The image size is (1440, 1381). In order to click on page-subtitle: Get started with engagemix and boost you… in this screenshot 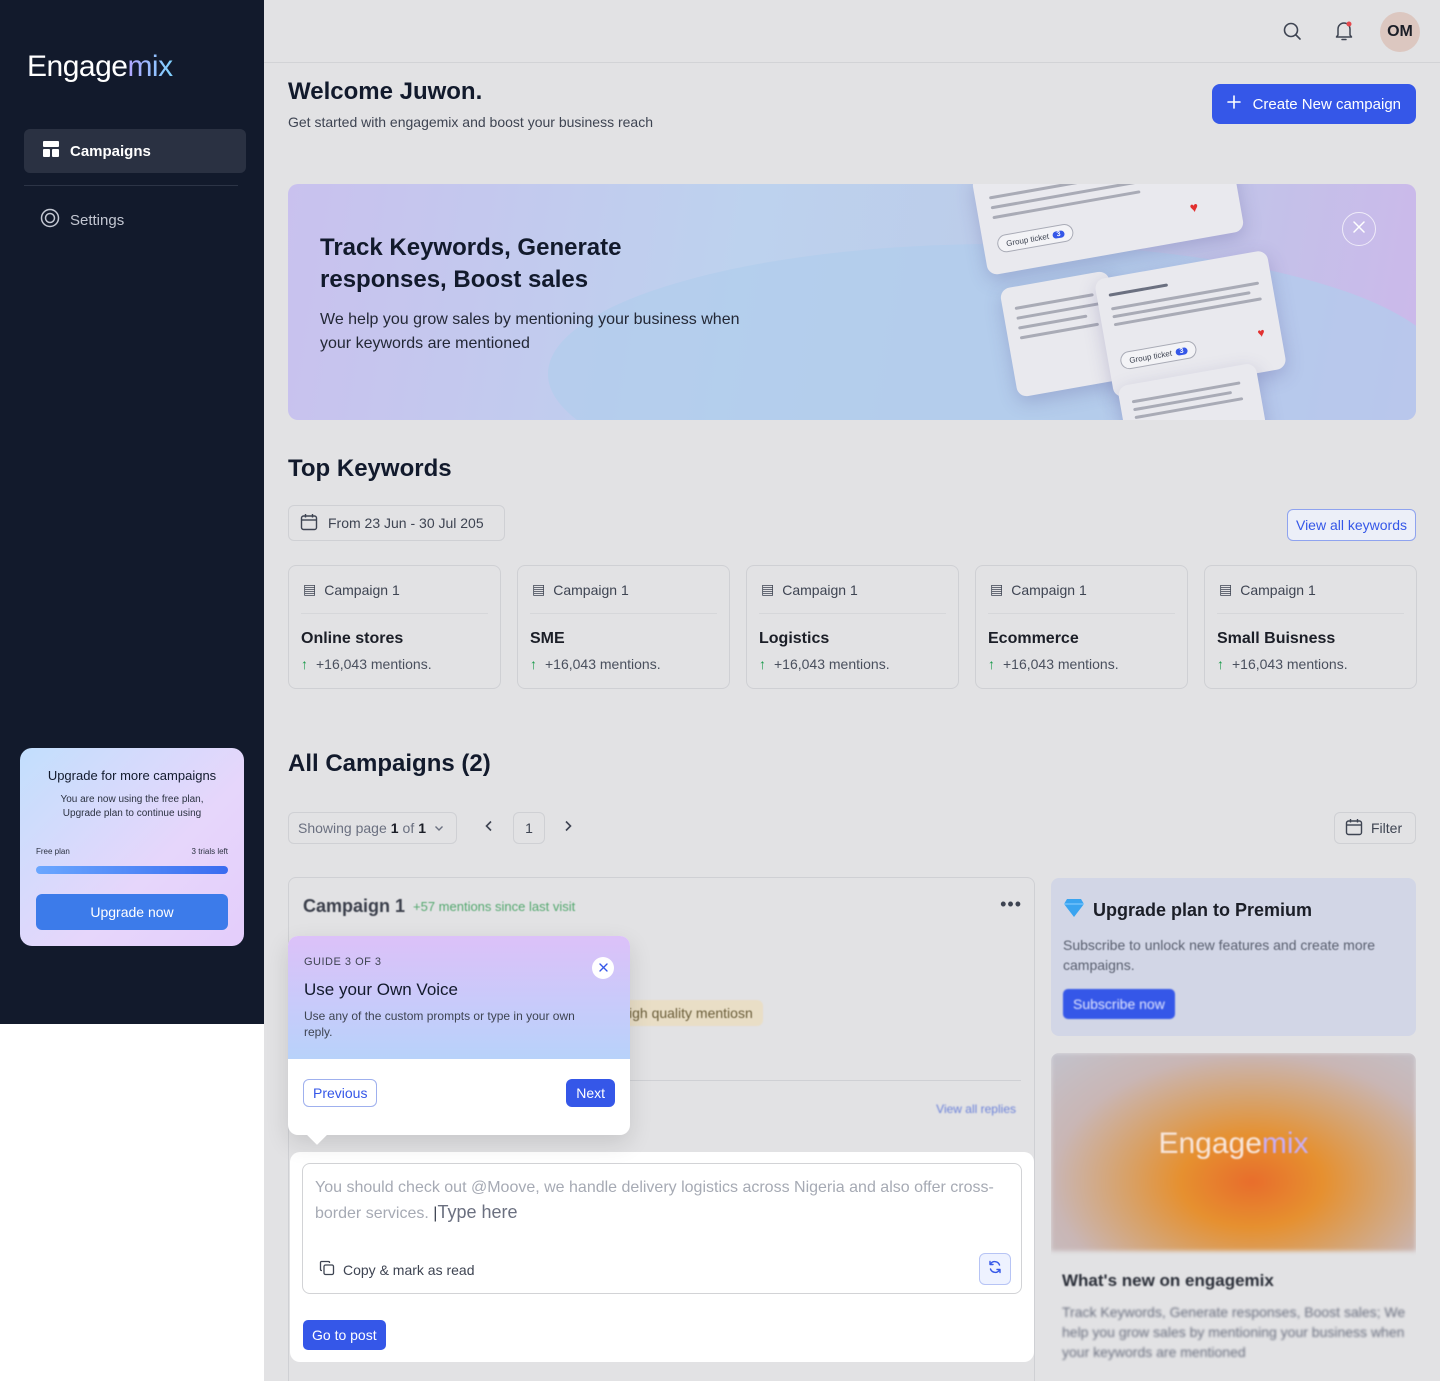, I will do `click(470, 122)`.